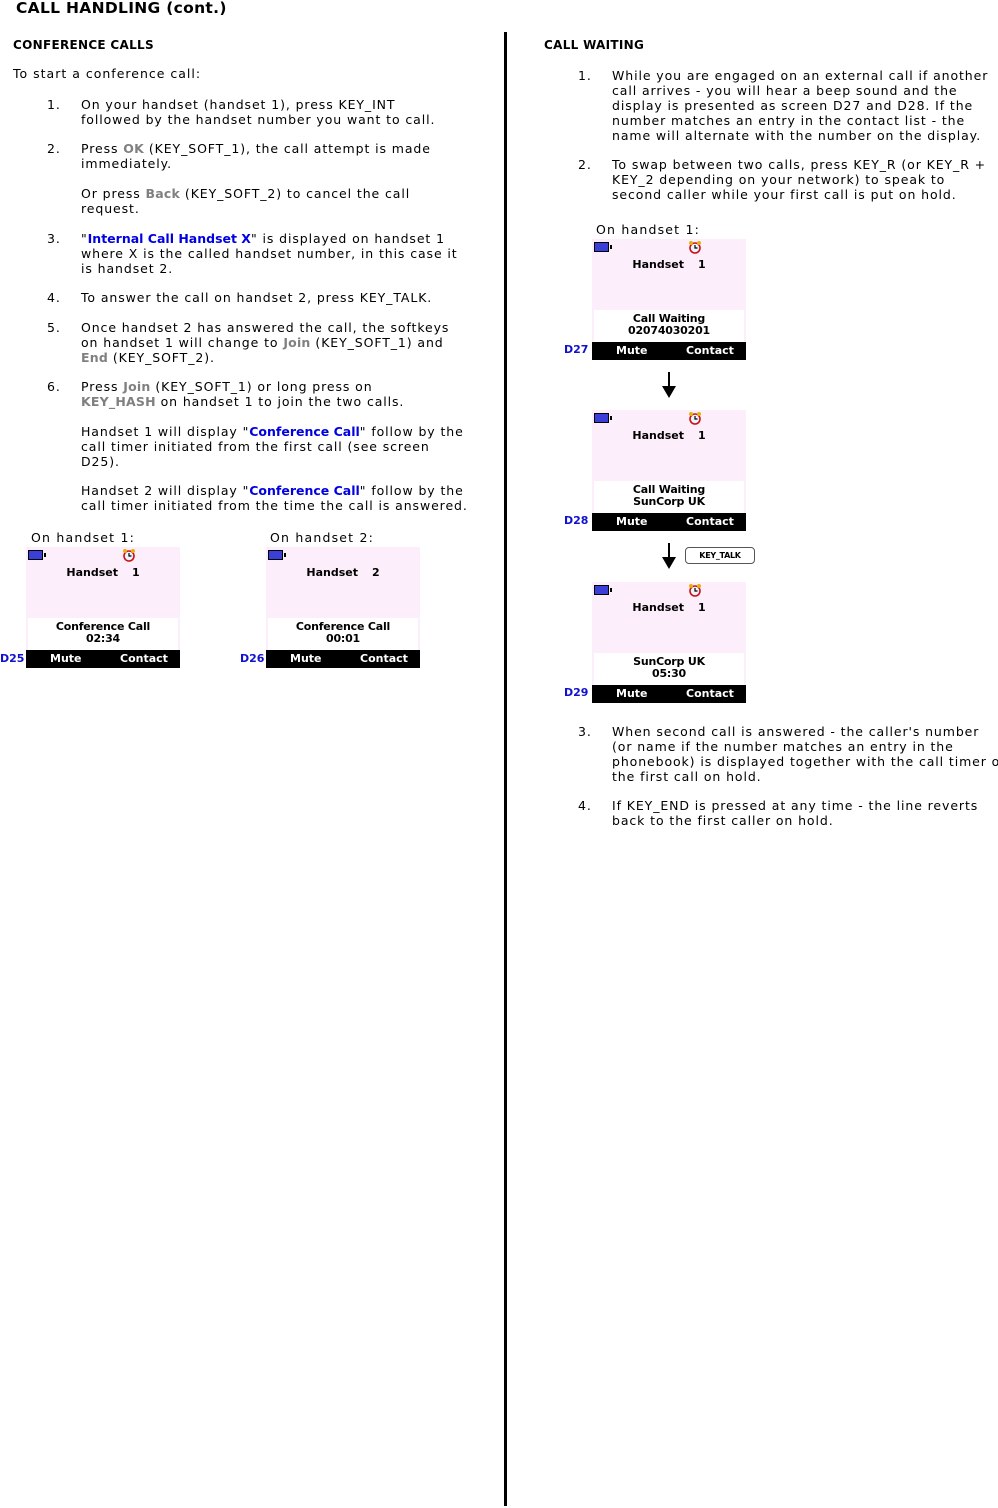  I want to click on step-text: request., so click(110, 208).